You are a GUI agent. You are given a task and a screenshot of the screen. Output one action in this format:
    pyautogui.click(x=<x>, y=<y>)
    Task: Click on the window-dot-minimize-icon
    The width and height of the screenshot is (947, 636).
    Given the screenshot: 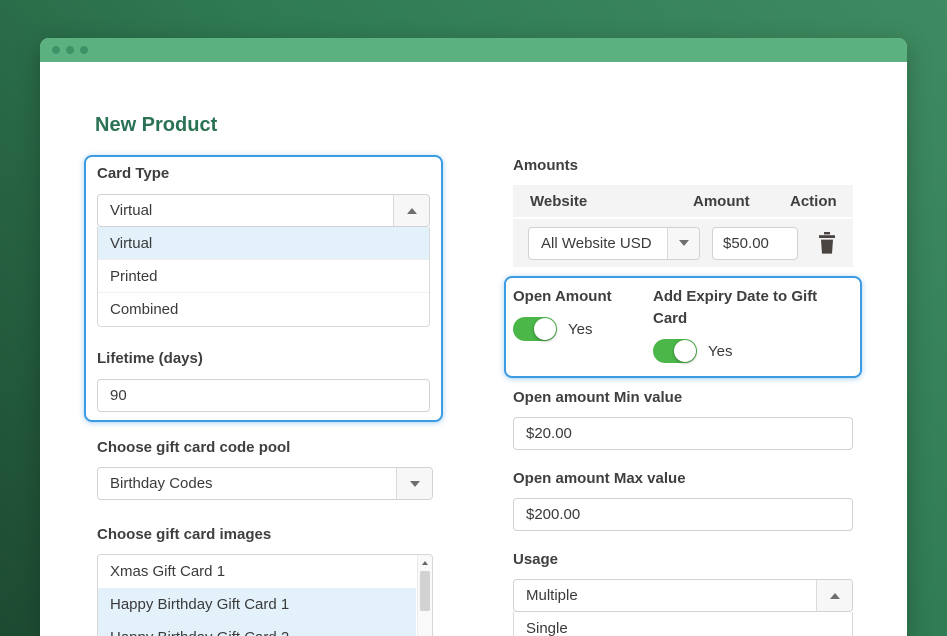 What is the action you would take?
    pyautogui.click(x=70, y=50)
    